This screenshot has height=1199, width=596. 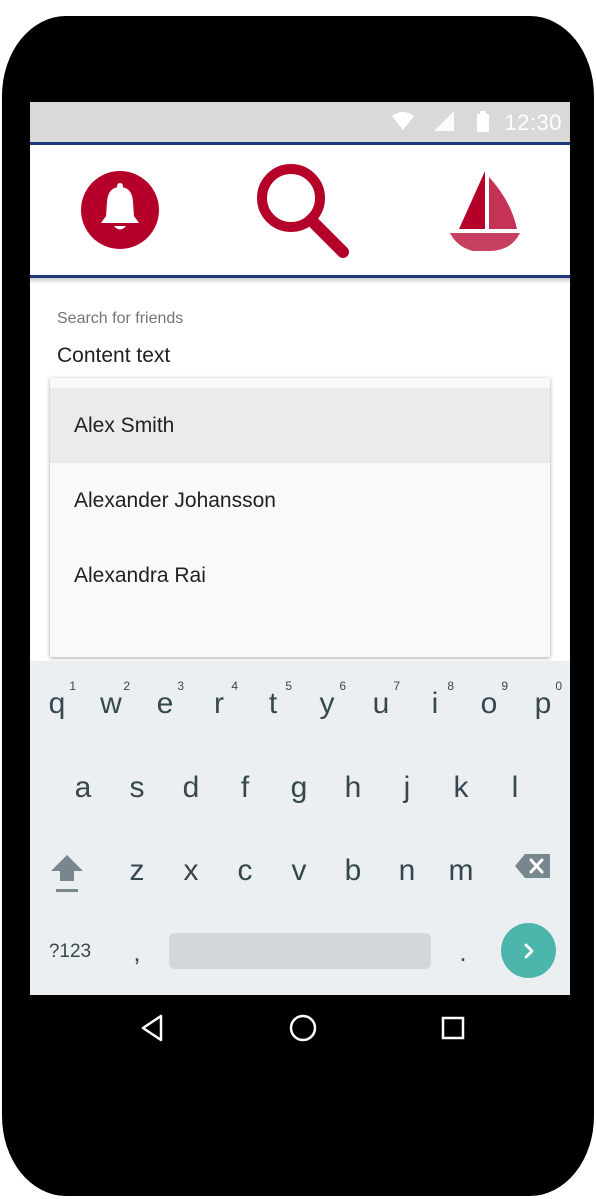 I want to click on key-k: k, so click(x=461, y=788).